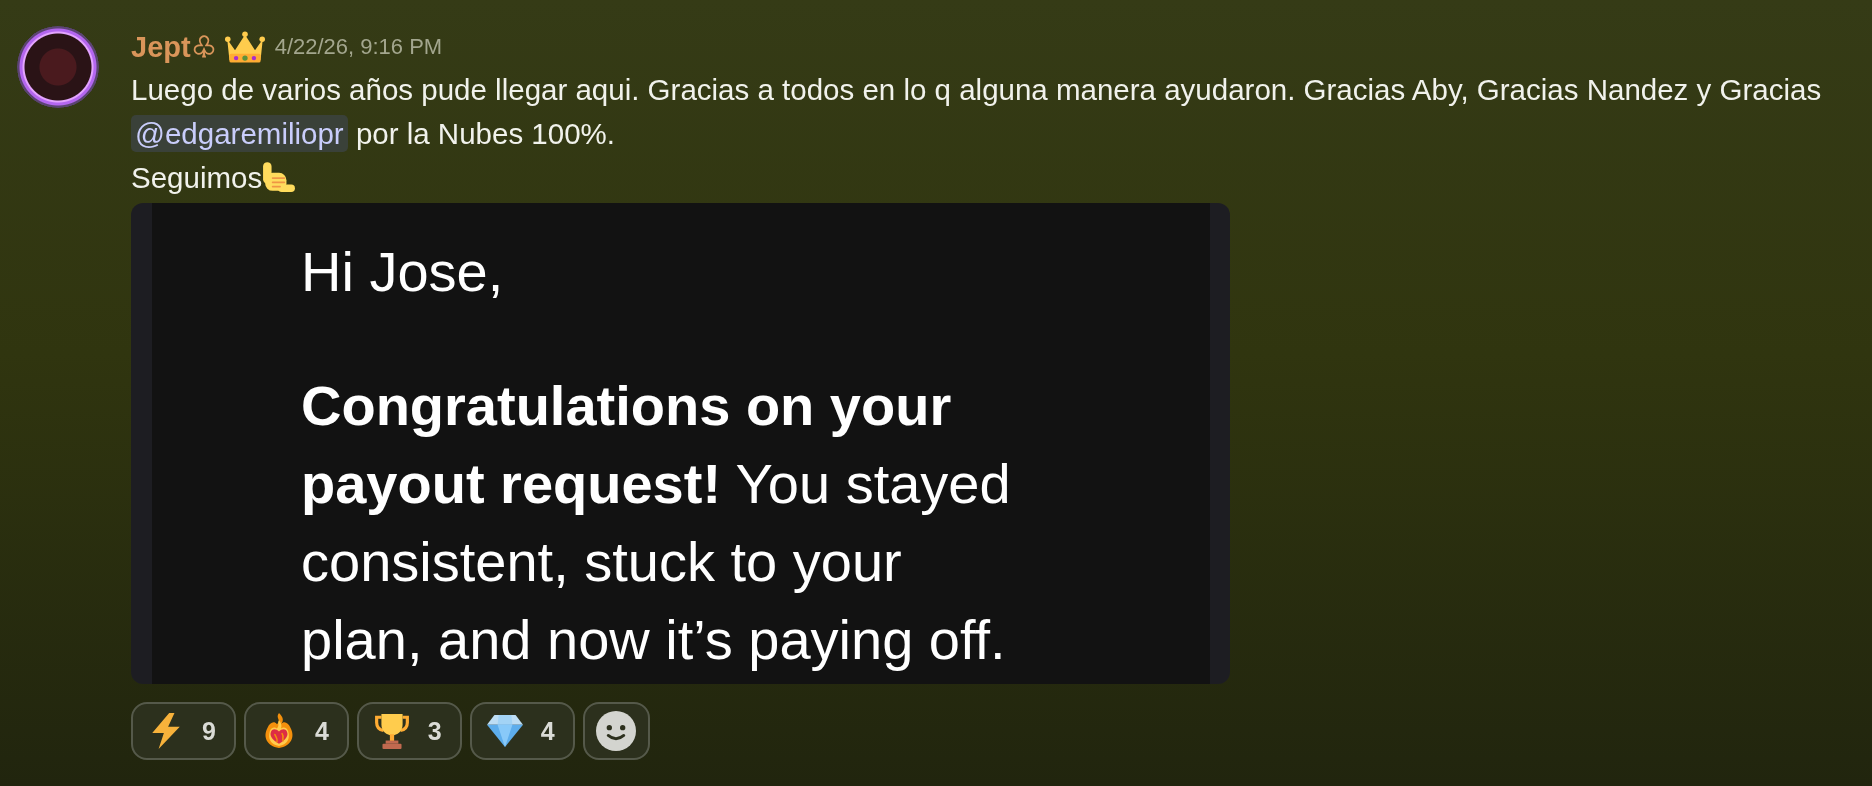 The height and width of the screenshot is (786, 1872). I want to click on message-text: Luego de varios años pude llegar aqui. Gracias a todos en lo q alguna manera ayudaron. Gracias Aby, Gracias Nandez y Gracias @edgaremiliopr por la Nubes 100%., so click(977, 113).